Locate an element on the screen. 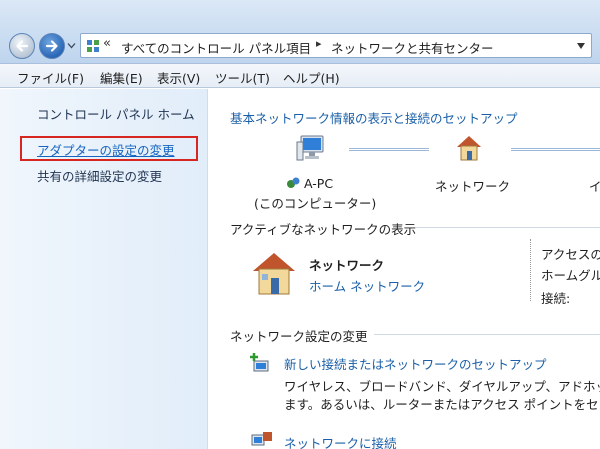  recent-pages-dropdown-icon is located at coordinates (71, 45).